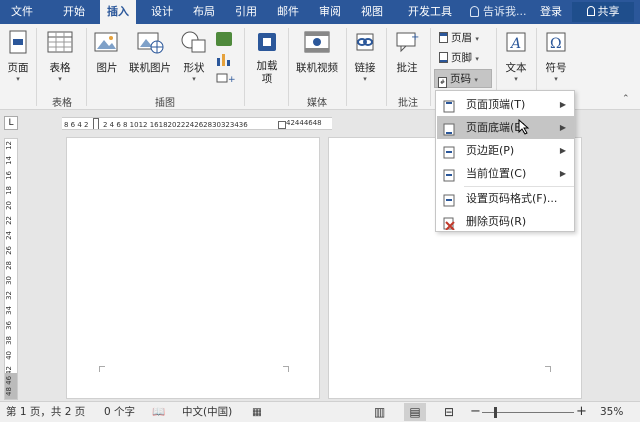 The image size is (640, 422). What do you see at coordinates (611, 412) in the screenshot?
I see `zoom-level: 35%` at bounding box center [611, 412].